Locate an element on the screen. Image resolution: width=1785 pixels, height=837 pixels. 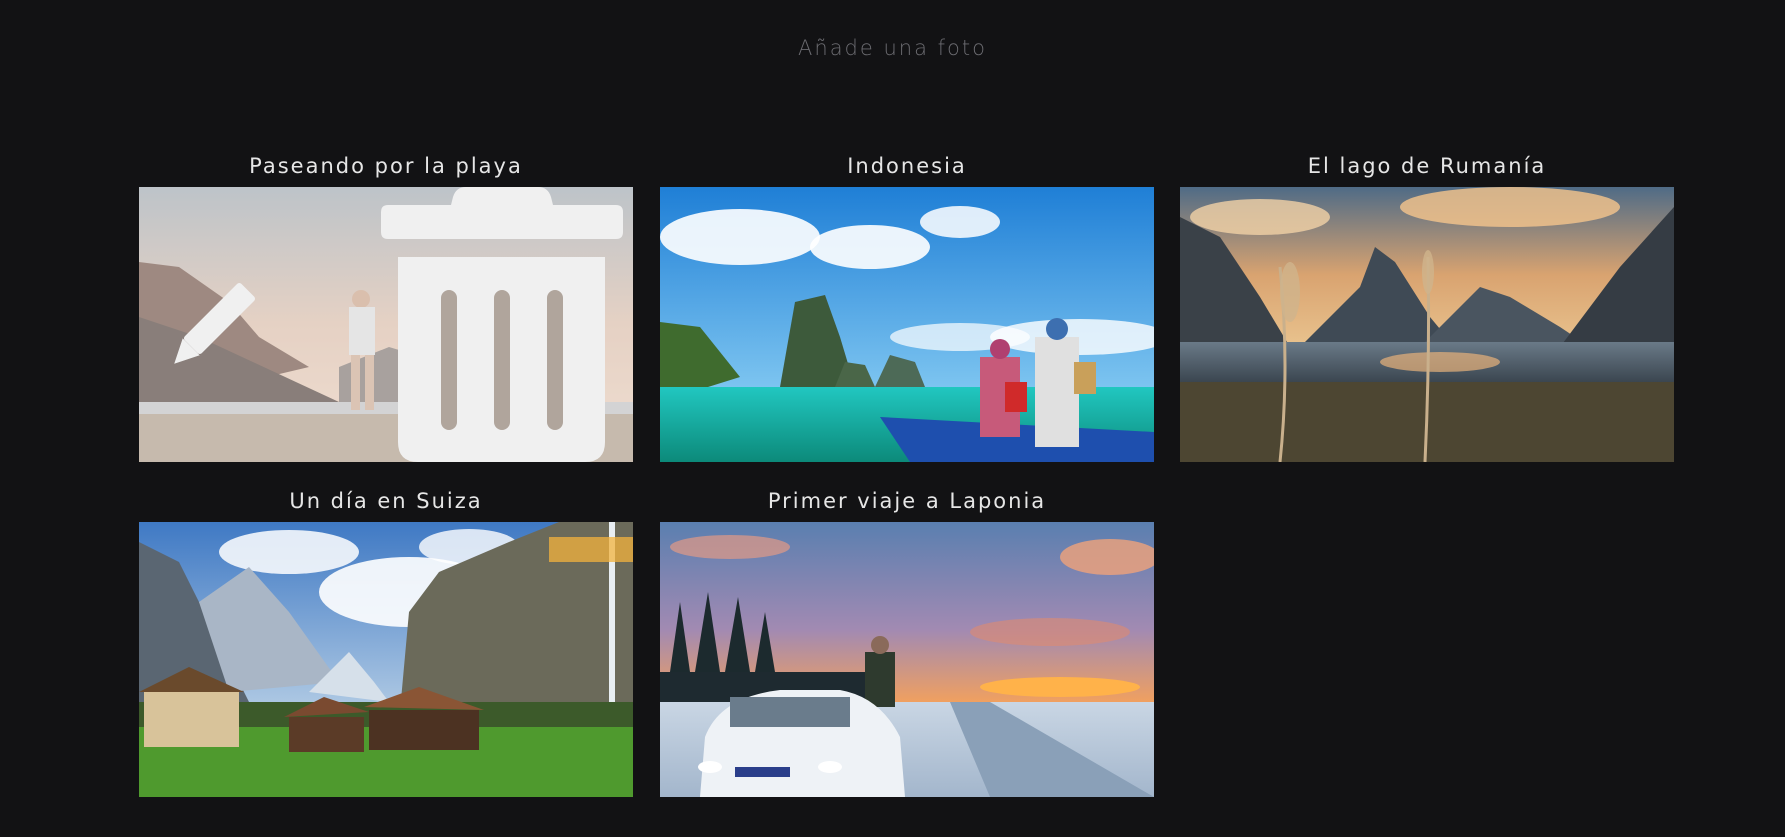
photo-title: Primer viaje a Laponia is located at coordinates (907, 501).